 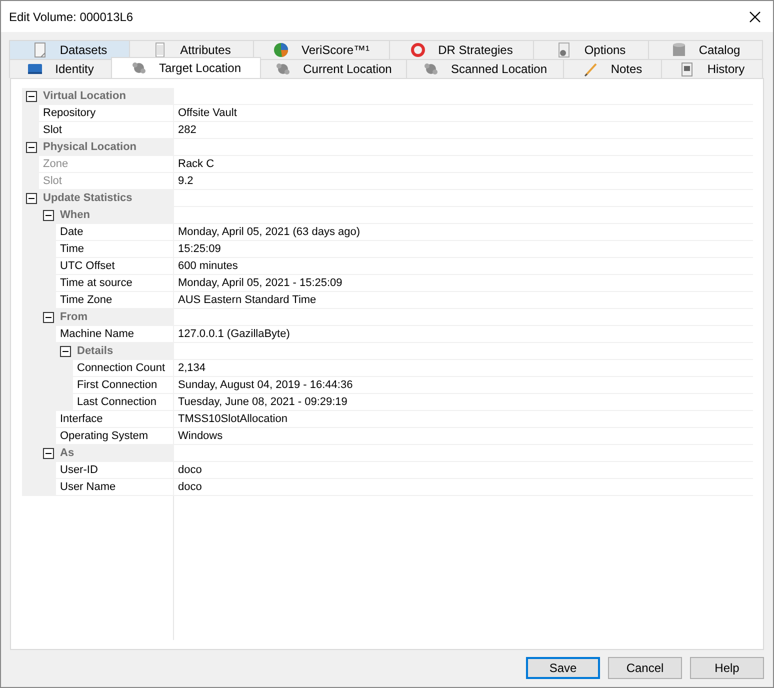 What do you see at coordinates (40, 50) in the screenshot?
I see `document-icon` at bounding box center [40, 50].